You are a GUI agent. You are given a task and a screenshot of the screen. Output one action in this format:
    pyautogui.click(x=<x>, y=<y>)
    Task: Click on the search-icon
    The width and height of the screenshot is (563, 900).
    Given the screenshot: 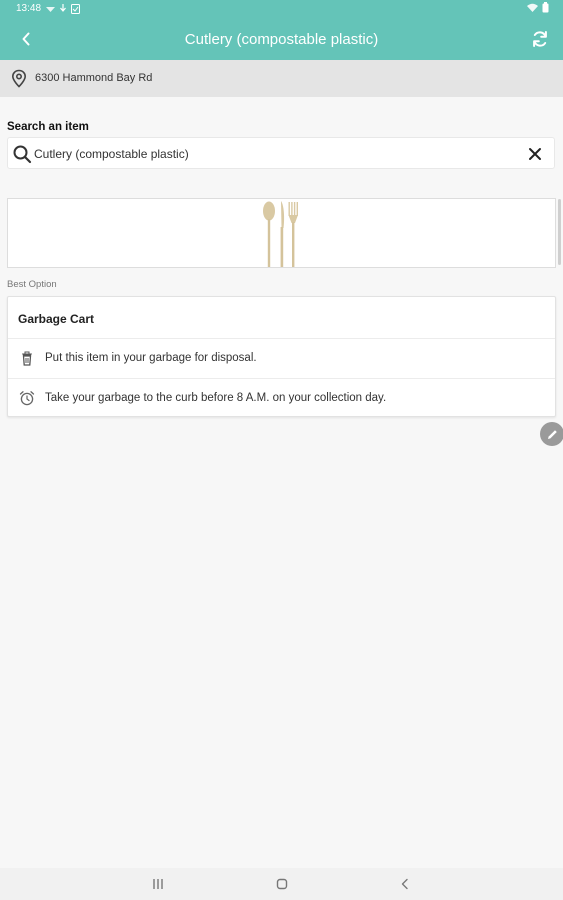 What is the action you would take?
    pyautogui.click(x=22, y=154)
    